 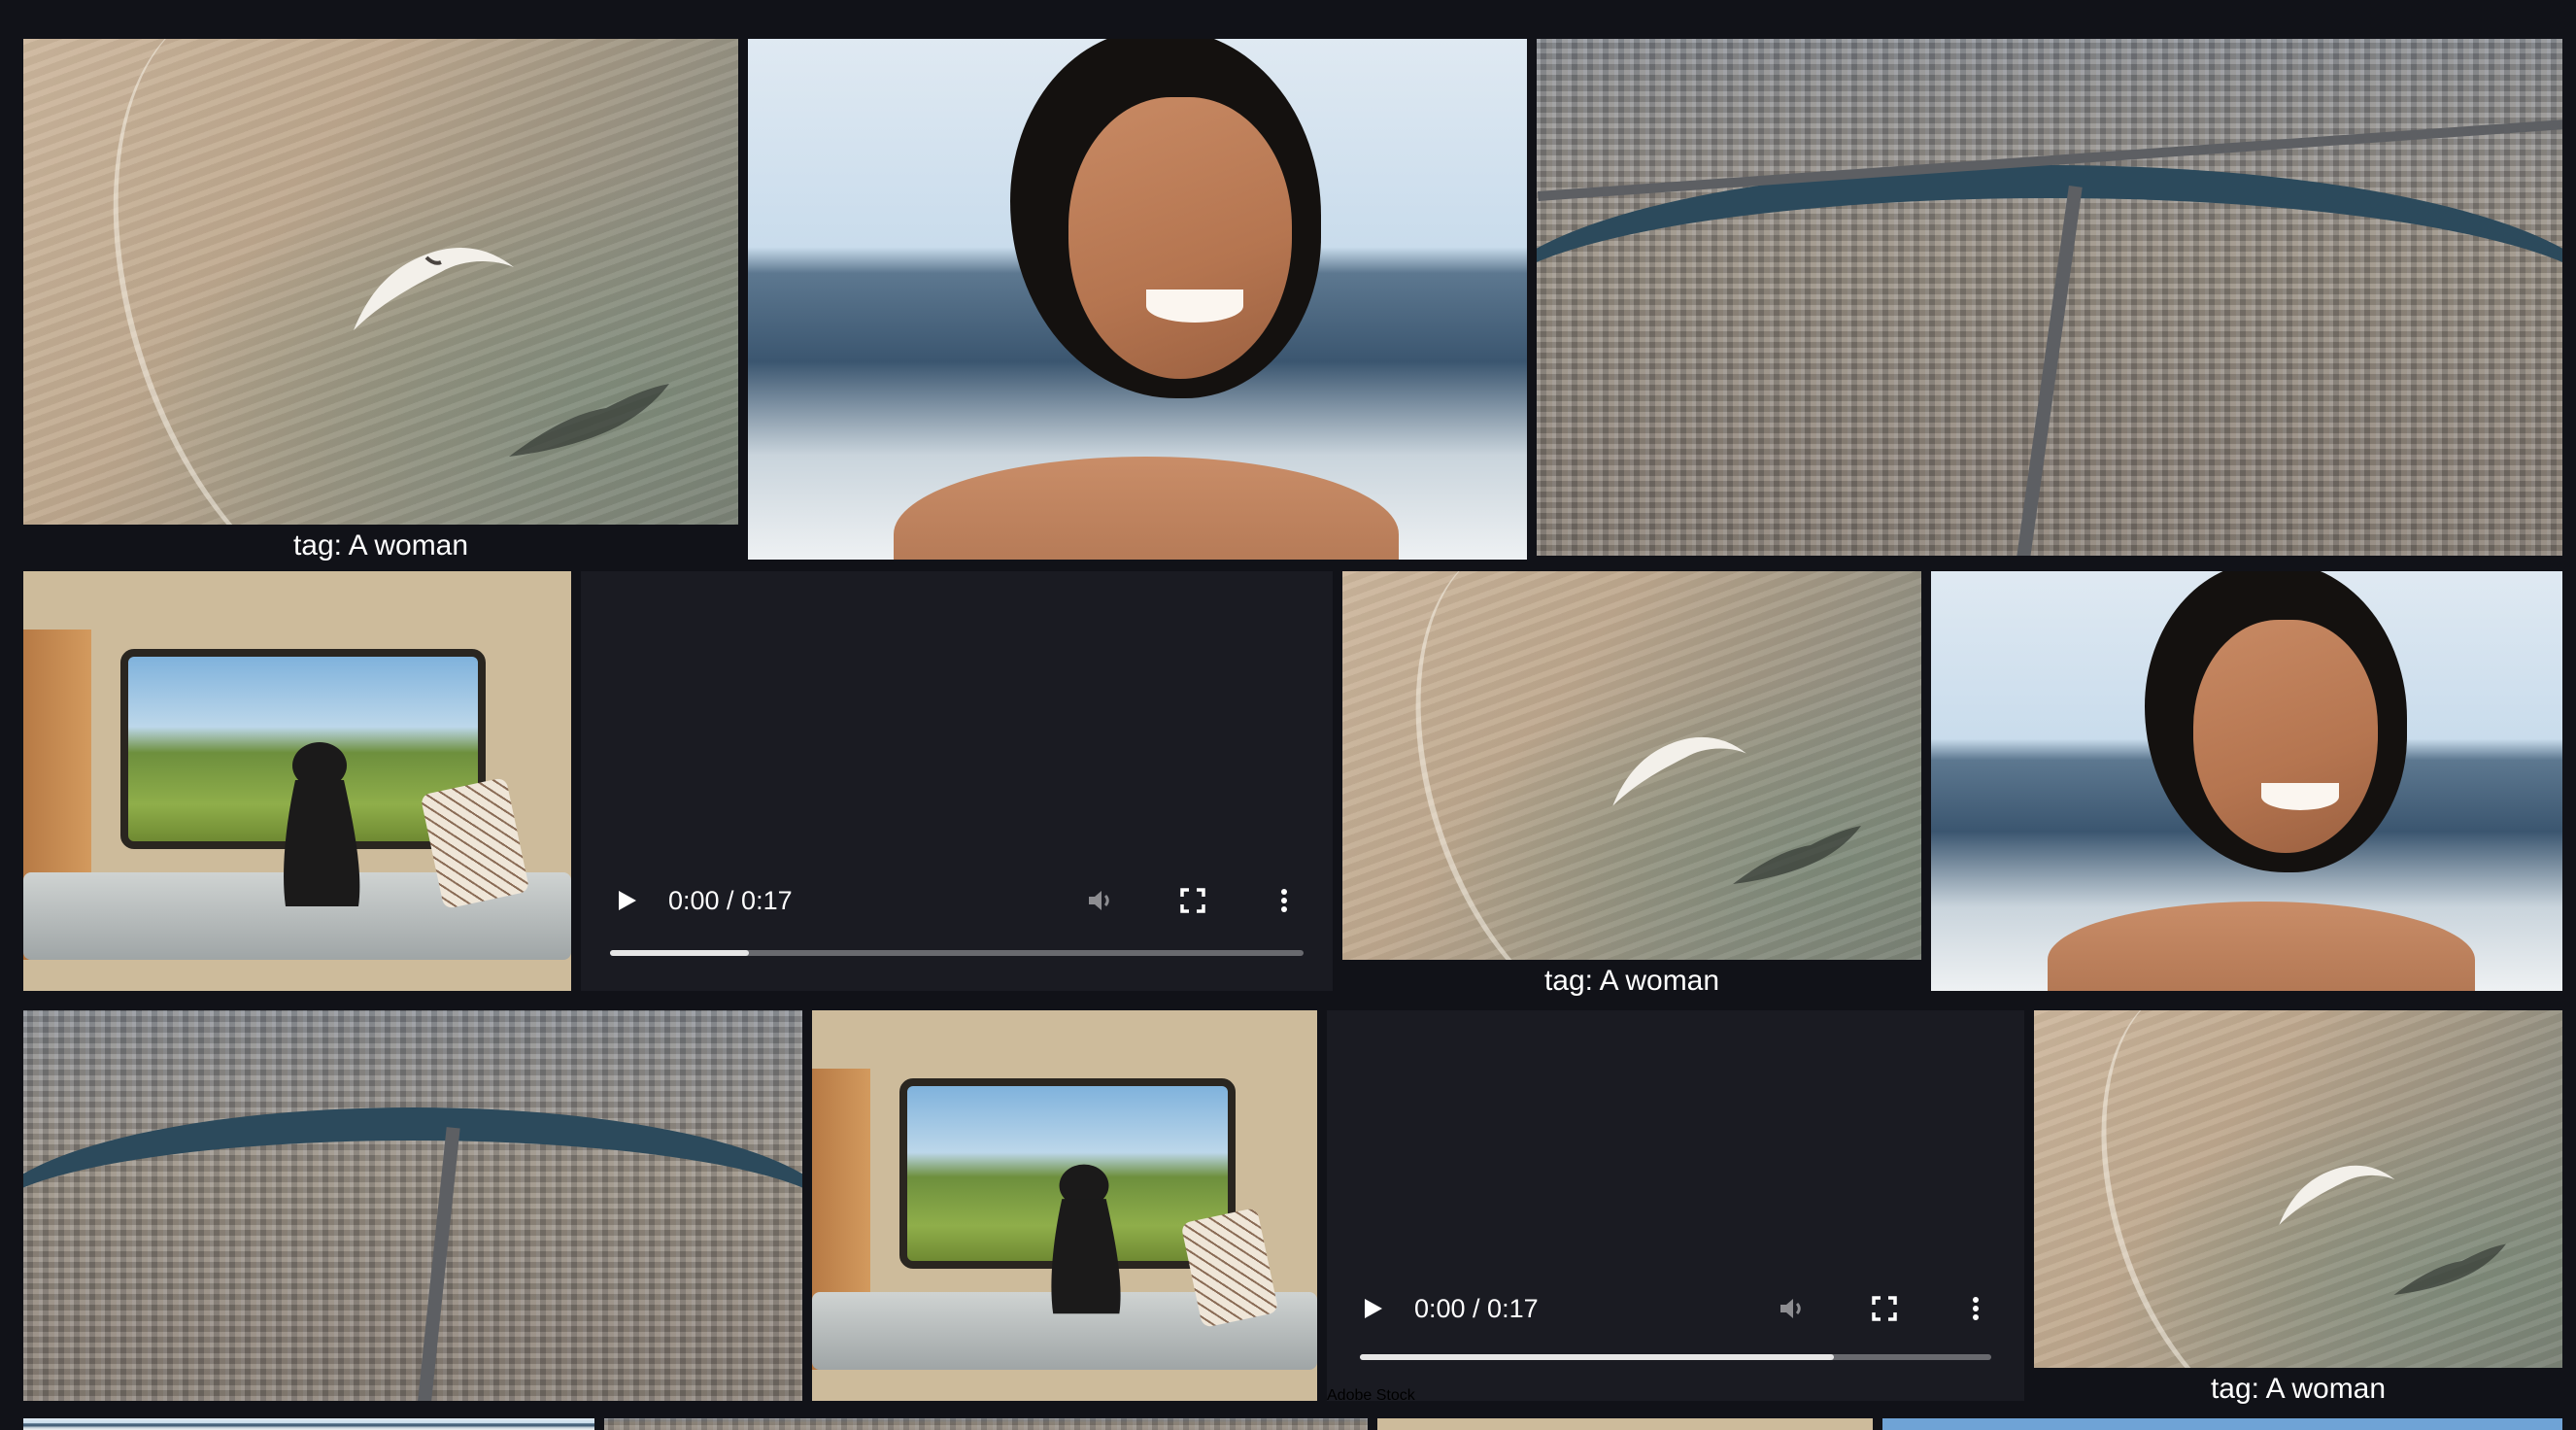 What do you see at coordinates (1371, 1394) in the screenshot?
I see `video-watermark: Adobe Stock` at bounding box center [1371, 1394].